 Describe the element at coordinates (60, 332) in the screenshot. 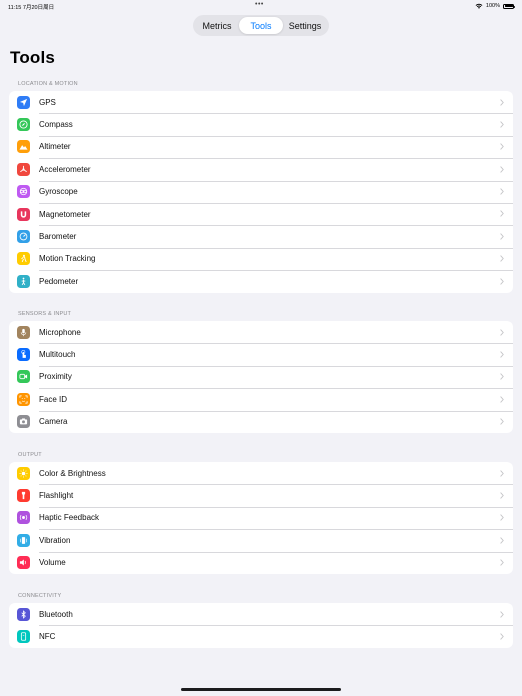

I see `tool-row-label: Microphone` at that location.